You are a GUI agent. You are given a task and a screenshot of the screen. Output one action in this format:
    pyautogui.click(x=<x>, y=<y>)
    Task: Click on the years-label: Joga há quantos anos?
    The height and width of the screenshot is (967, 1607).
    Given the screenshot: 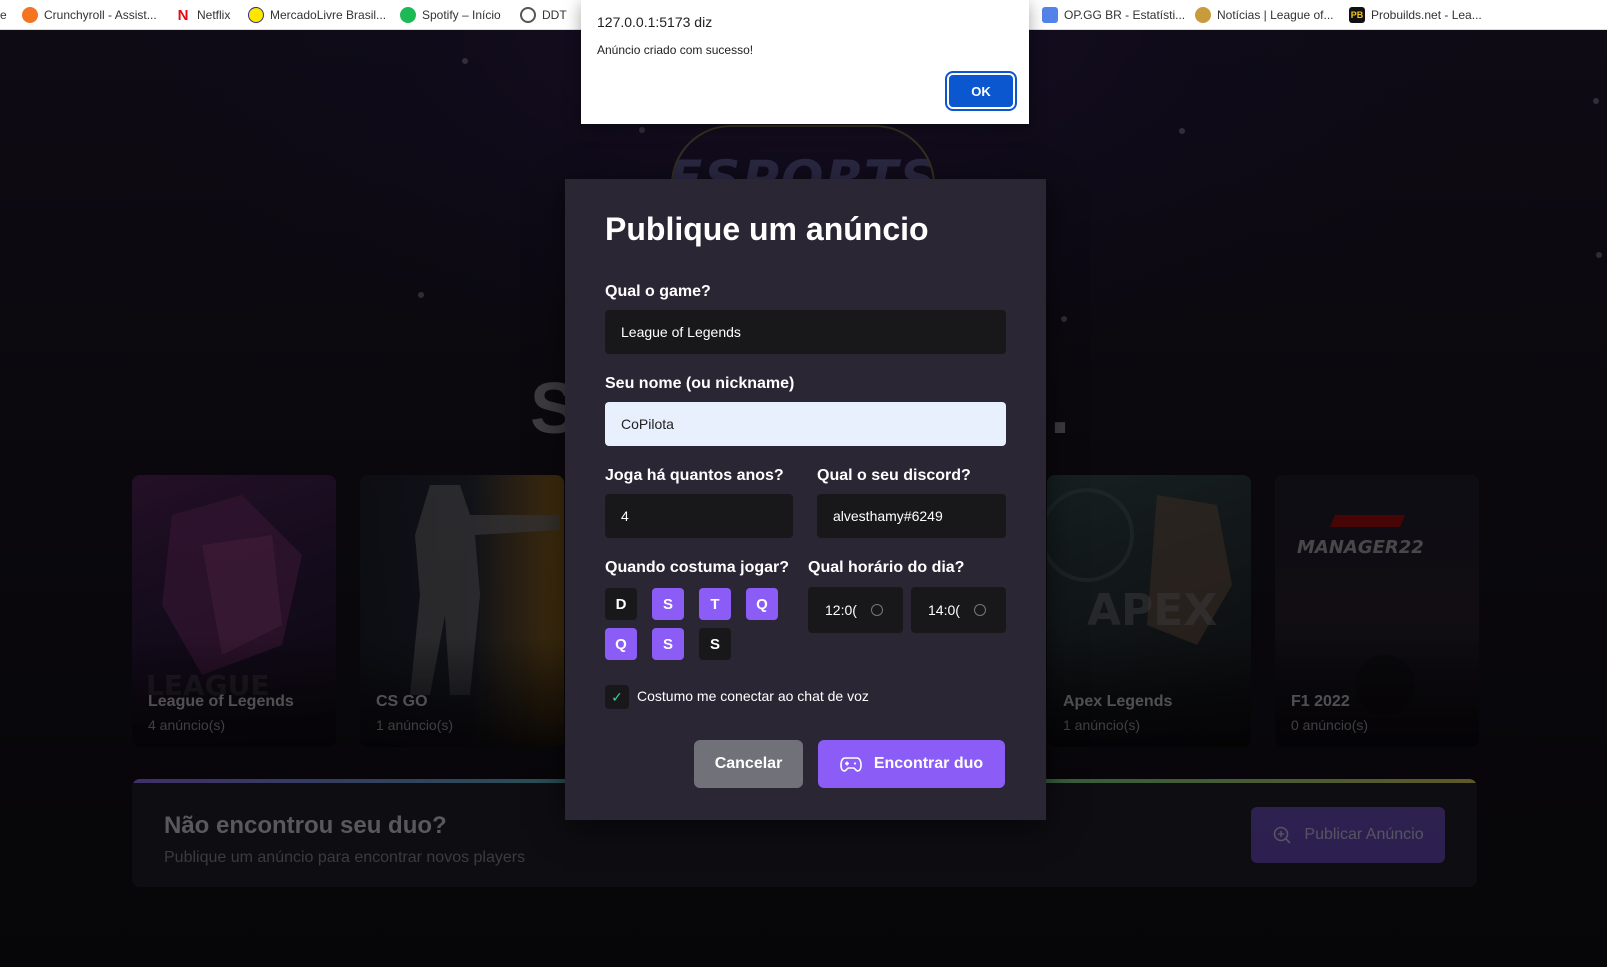 What is the action you would take?
    pyautogui.click(x=694, y=475)
    